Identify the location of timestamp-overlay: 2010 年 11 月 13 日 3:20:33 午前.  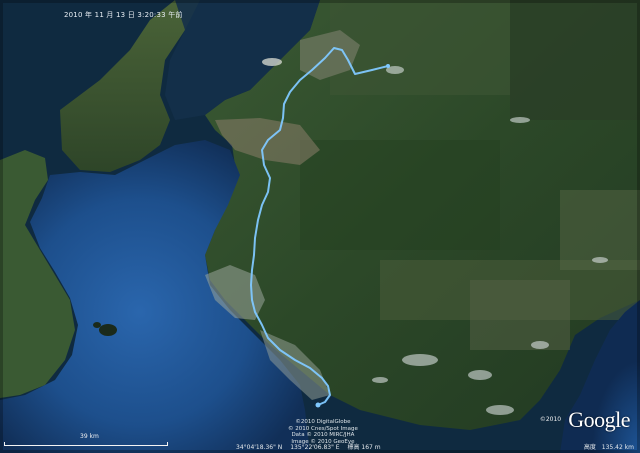
(123, 15).